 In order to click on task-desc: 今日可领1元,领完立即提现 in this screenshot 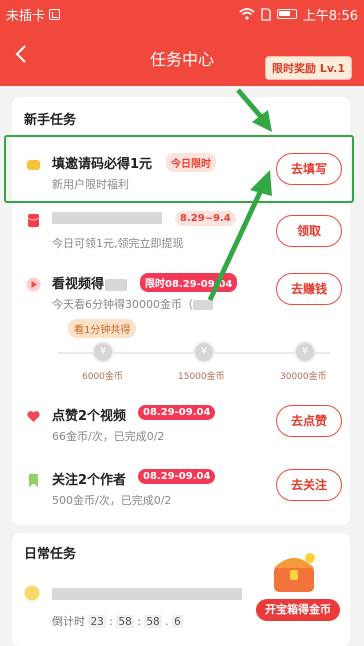, I will do `click(118, 243)`.